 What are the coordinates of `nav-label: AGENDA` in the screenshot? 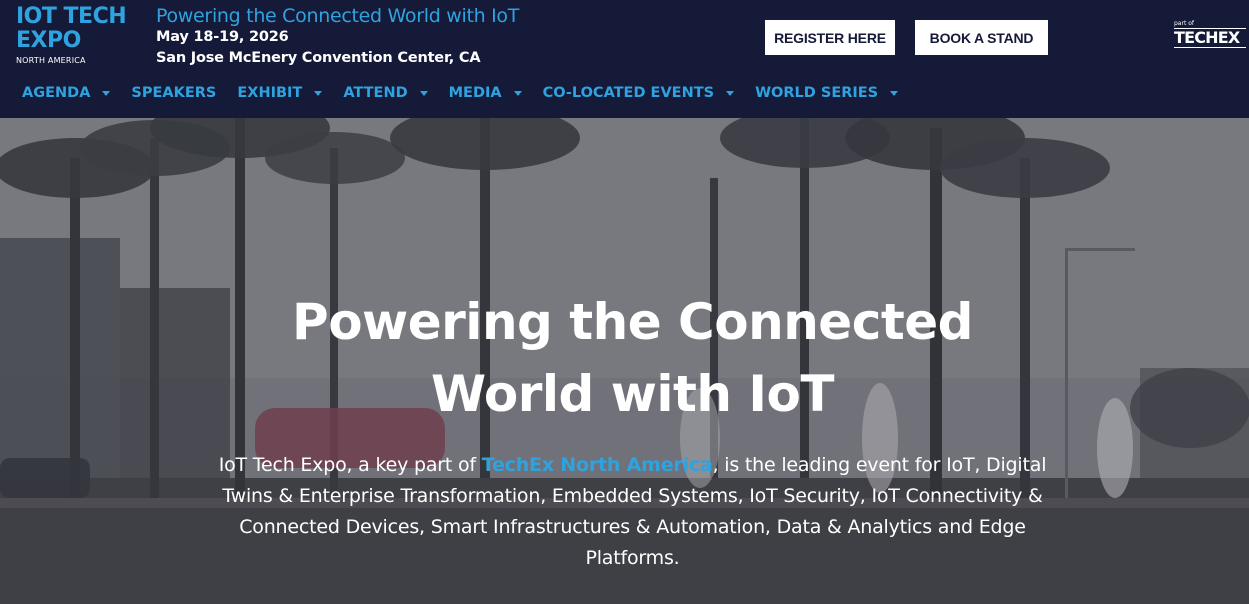 It's located at (56, 93).